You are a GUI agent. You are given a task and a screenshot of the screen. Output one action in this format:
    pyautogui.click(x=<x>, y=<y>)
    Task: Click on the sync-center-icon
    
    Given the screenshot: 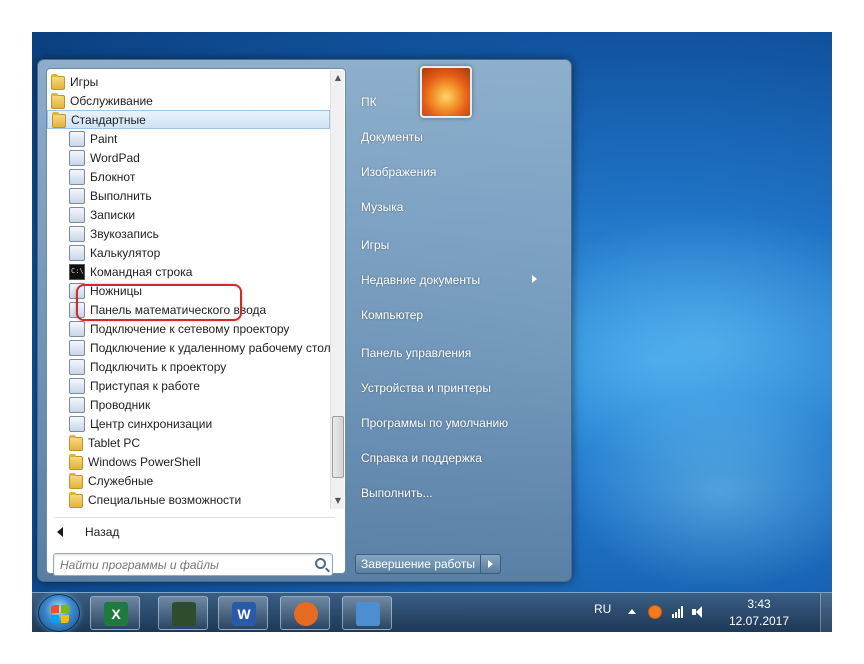 What is the action you would take?
    pyautogui.click(x=77, y=423)
    